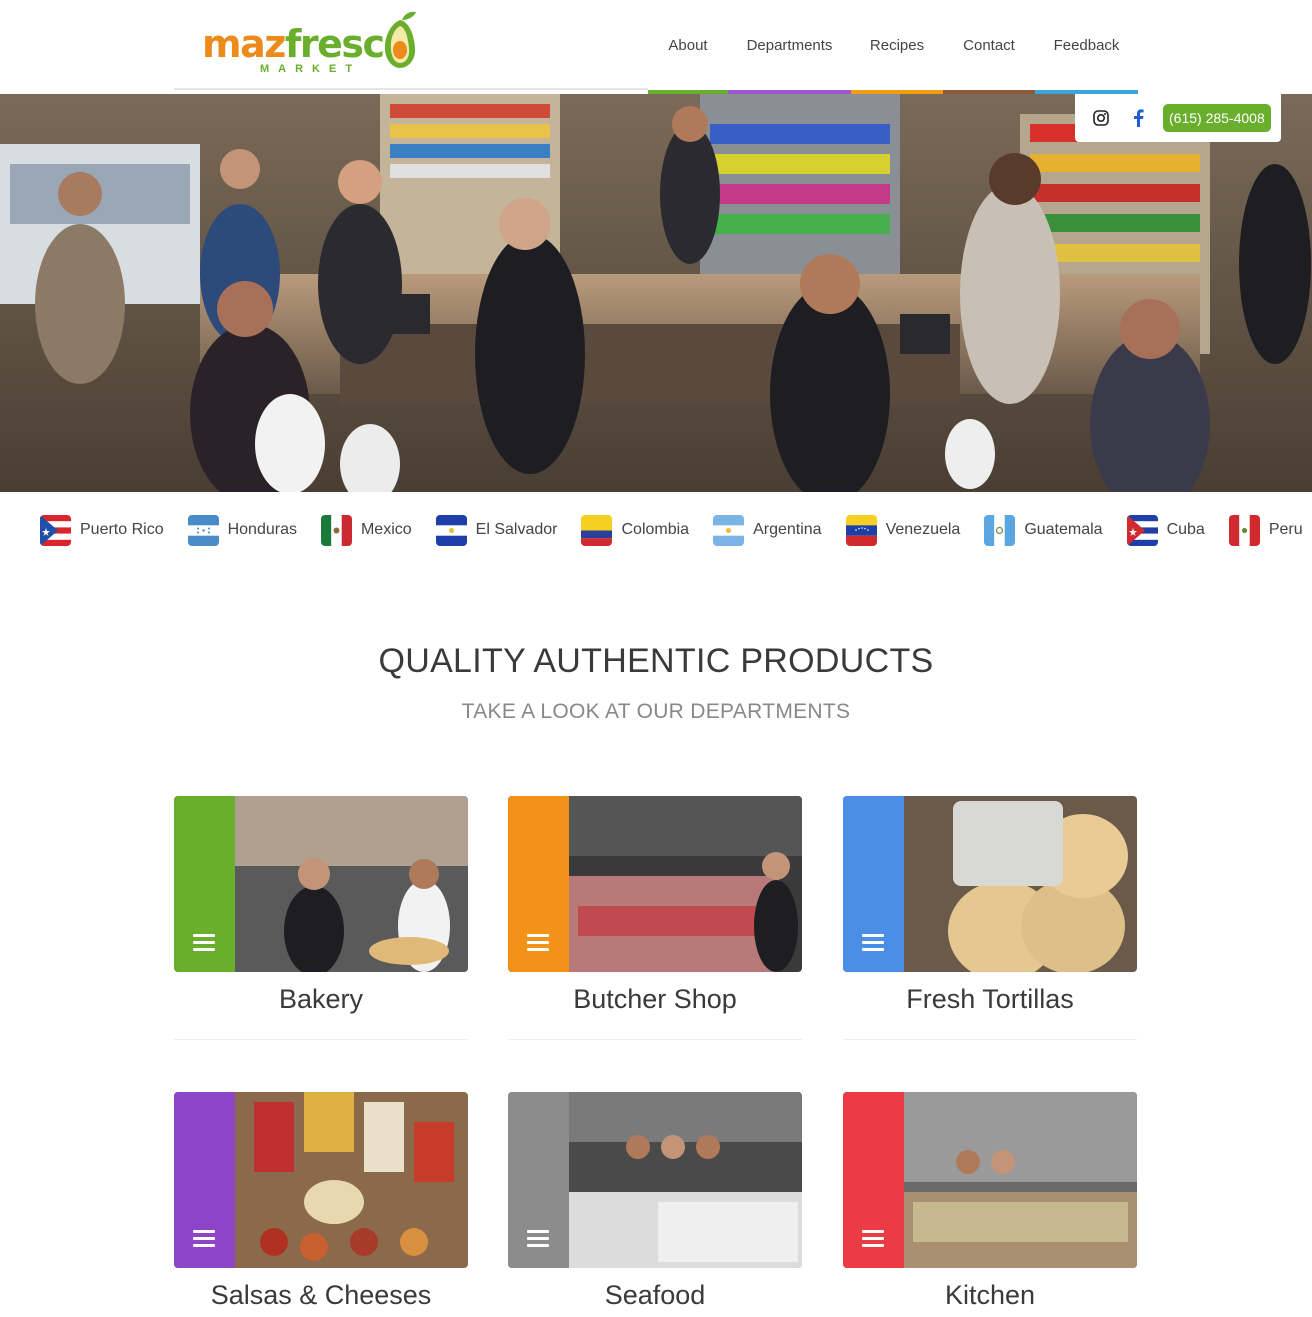 This screenshot has width=1312, height=1317. What do you see at coordinates (655, 999) in the screenshot?
I see `dept-name: Butcher Shop` at bounding box center [655, 999].